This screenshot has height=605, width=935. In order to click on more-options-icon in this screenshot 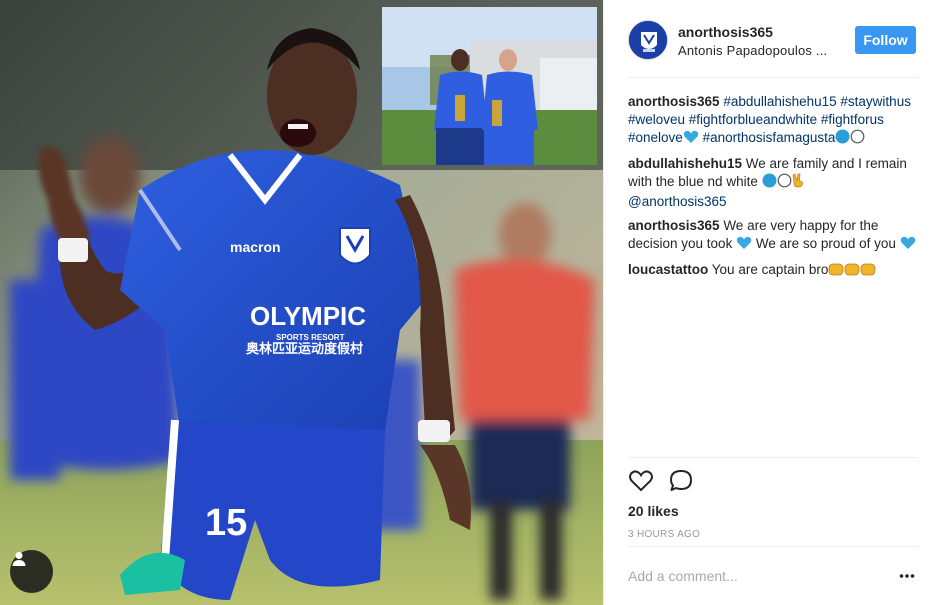, I will do `click(907, 576)`.